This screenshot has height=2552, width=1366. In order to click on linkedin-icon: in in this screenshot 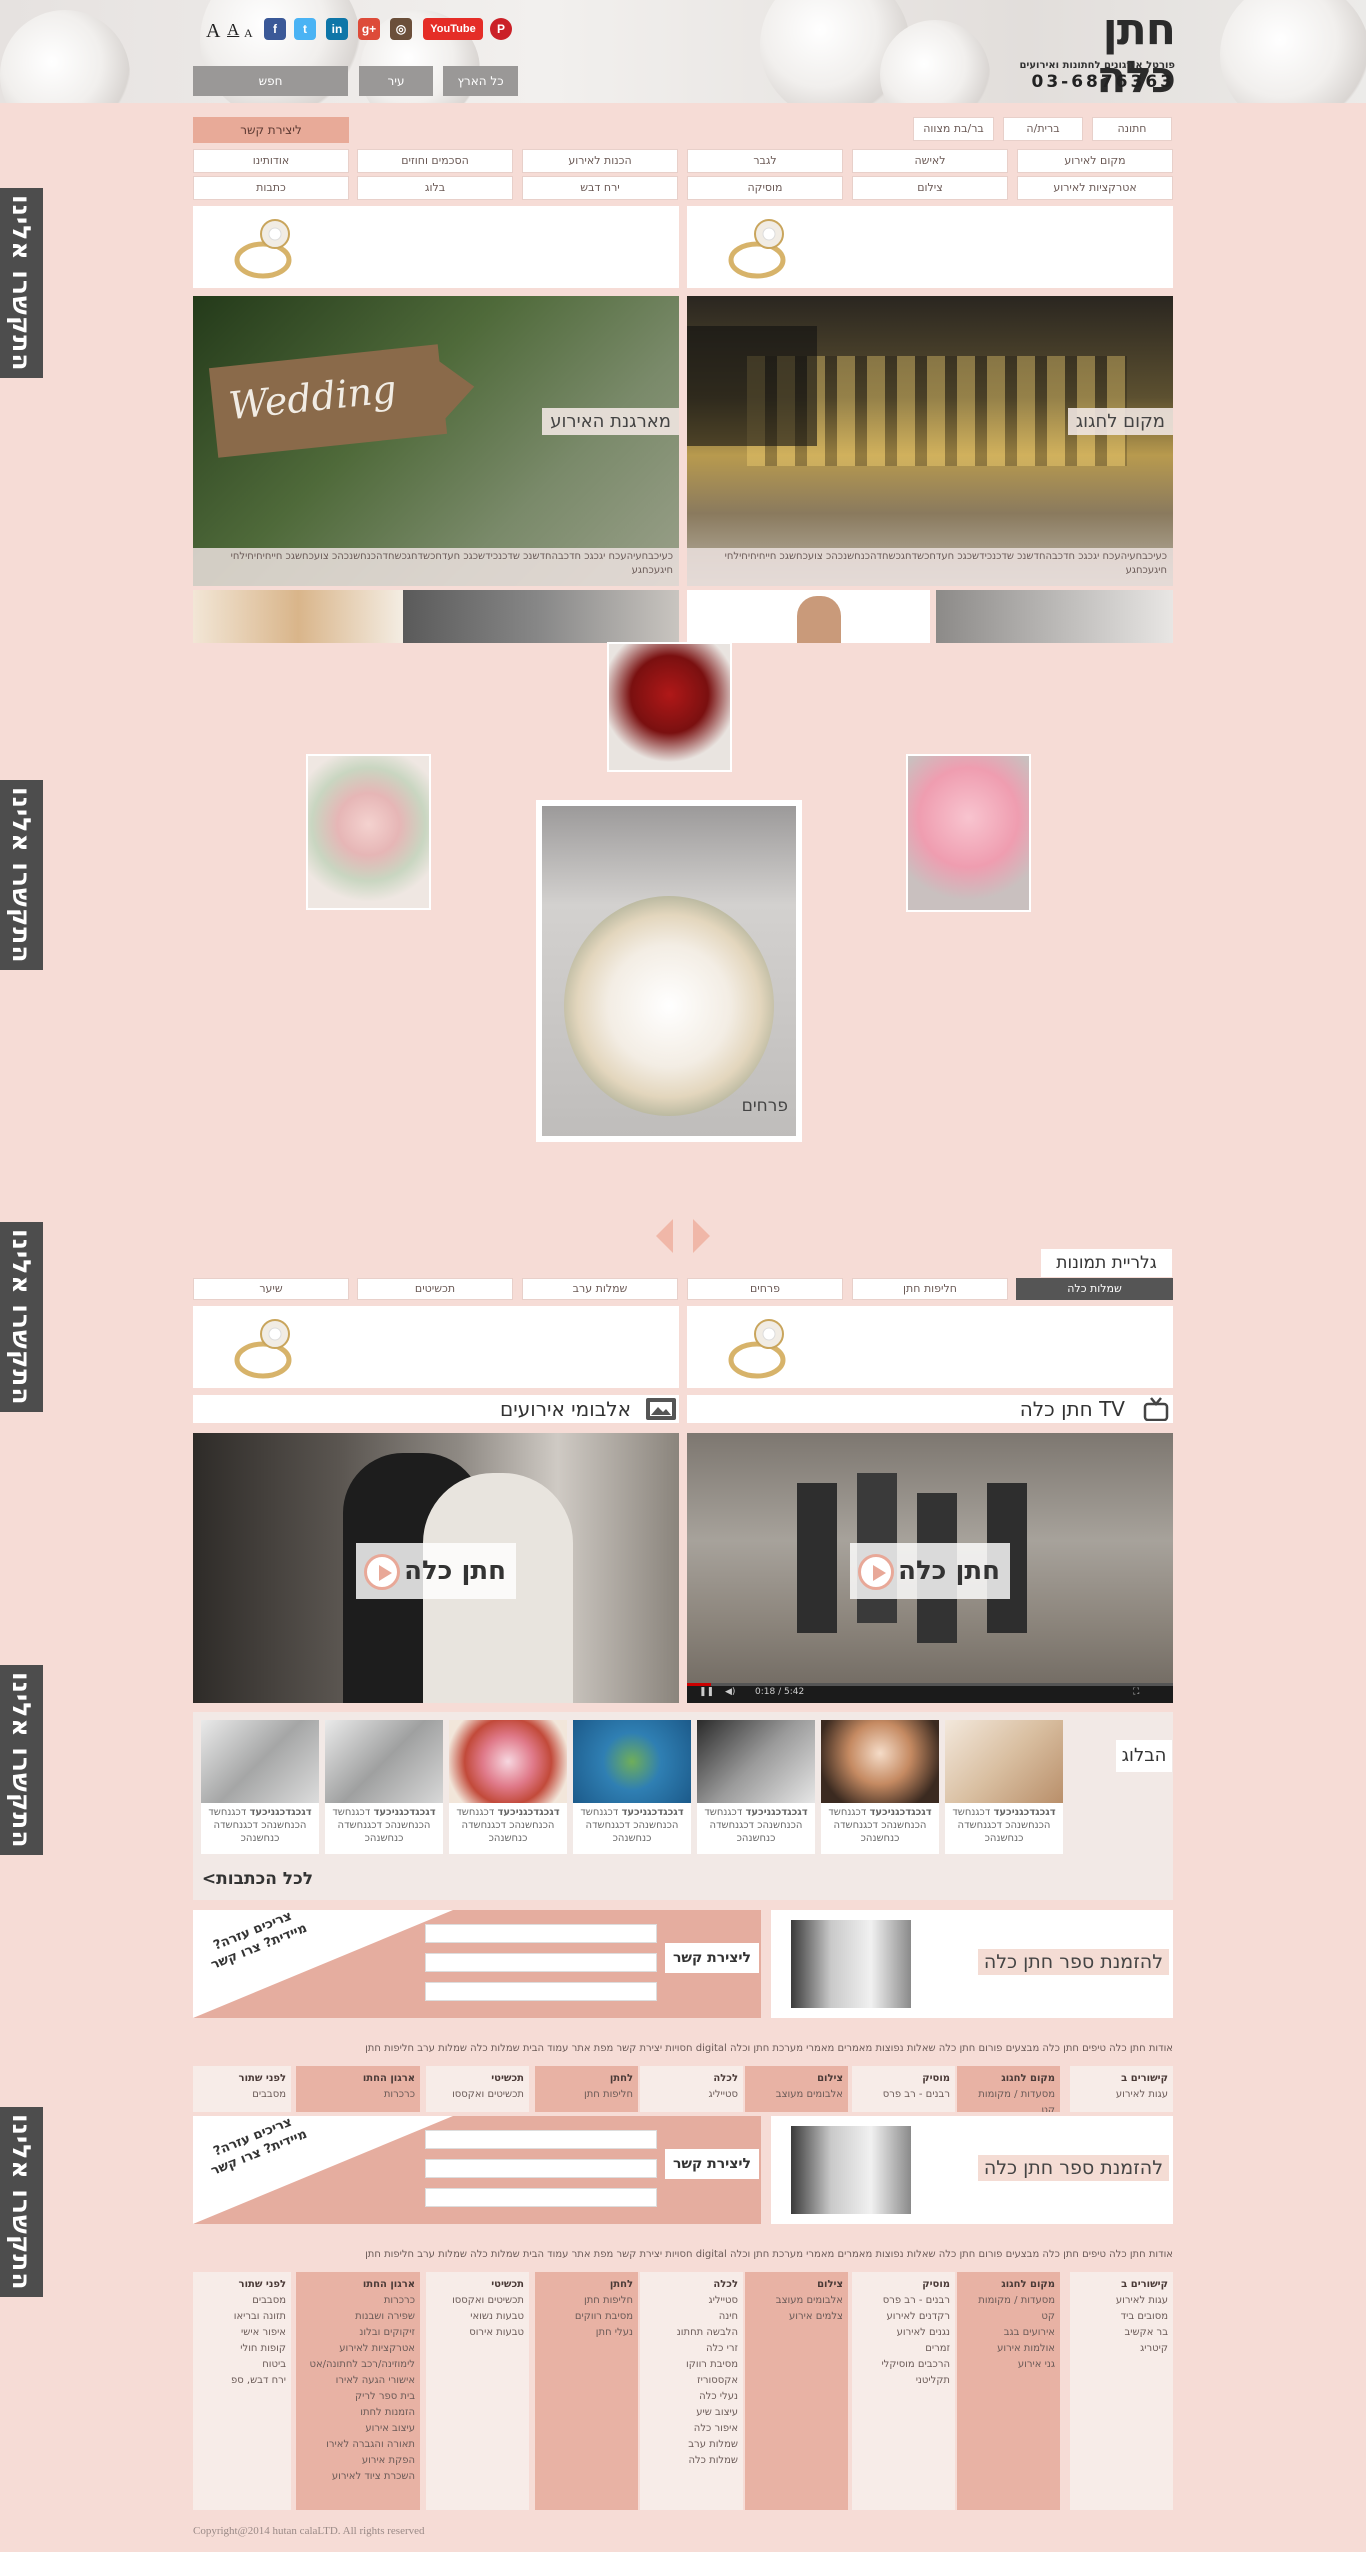, I will do `click(337, 29)`.